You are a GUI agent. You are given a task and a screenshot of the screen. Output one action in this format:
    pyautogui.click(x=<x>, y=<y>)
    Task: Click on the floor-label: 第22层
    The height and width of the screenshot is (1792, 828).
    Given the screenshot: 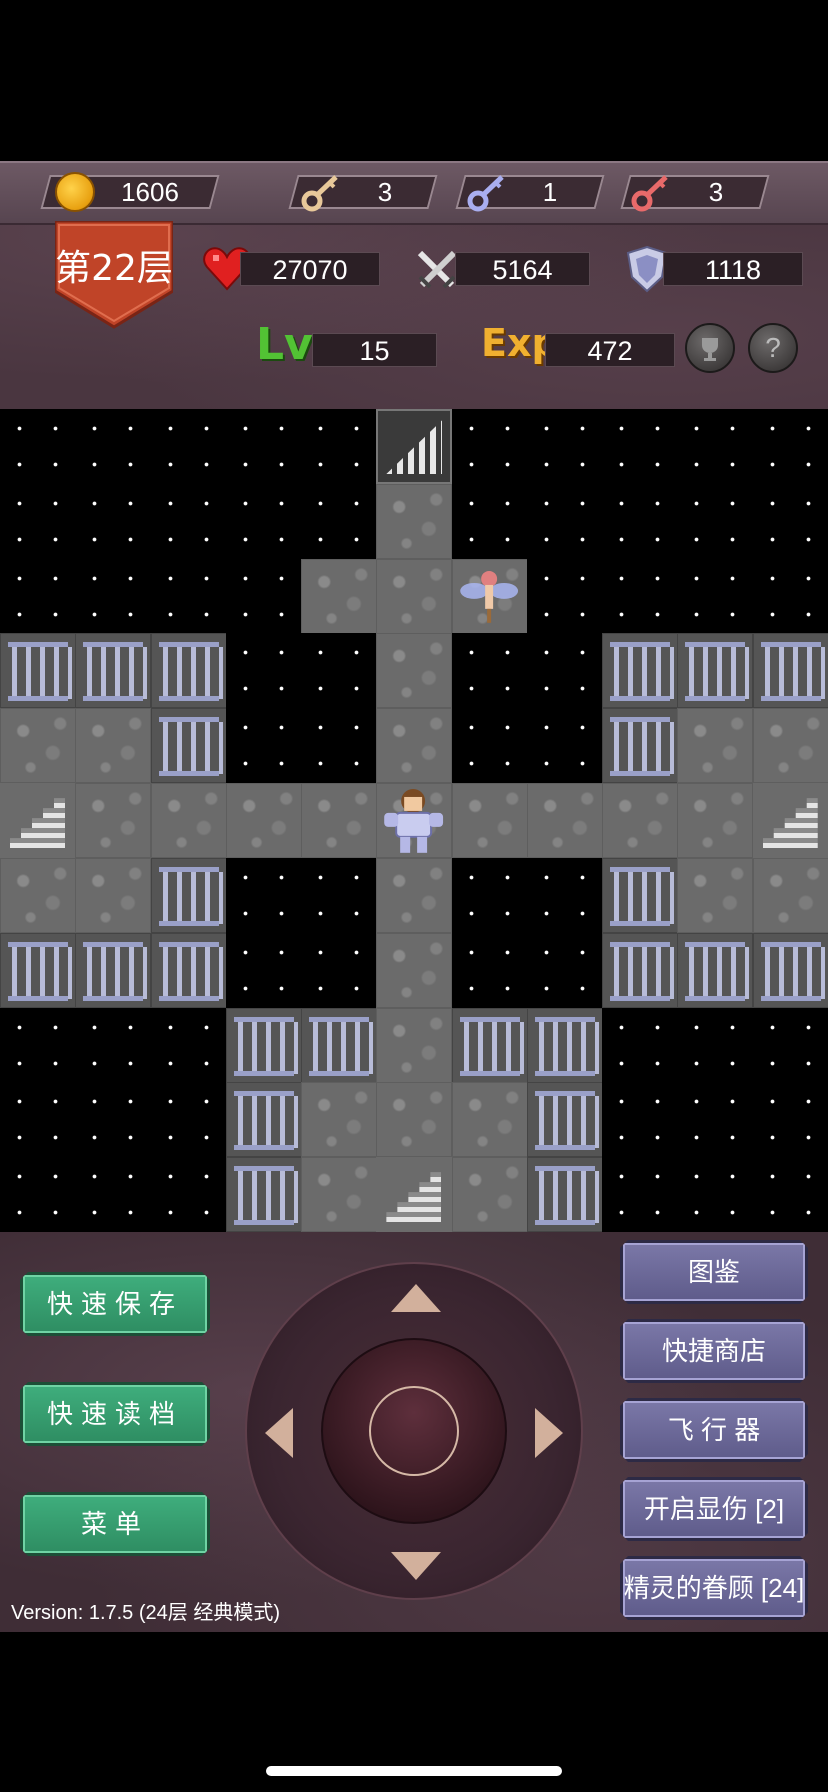 What is the action you would take?
    pyautogui.click(x=114, y=268)
    